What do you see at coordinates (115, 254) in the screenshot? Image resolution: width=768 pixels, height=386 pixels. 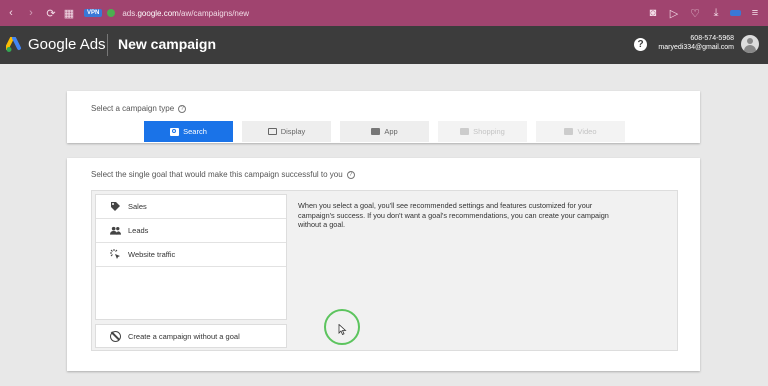 I see `click-icon` at bounding box center [115, 254].